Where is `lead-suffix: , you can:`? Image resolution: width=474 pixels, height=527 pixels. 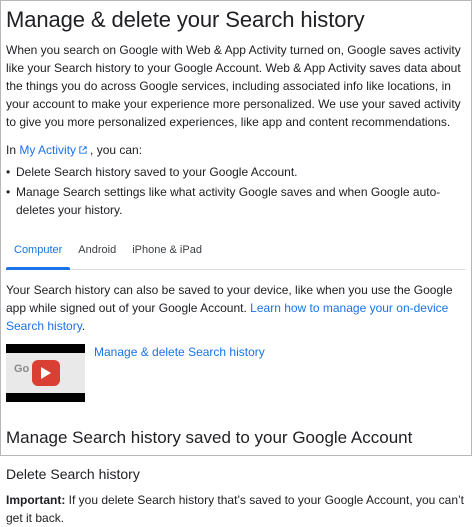
lead-suffix: , you can: is located at coordinates (116, 150).